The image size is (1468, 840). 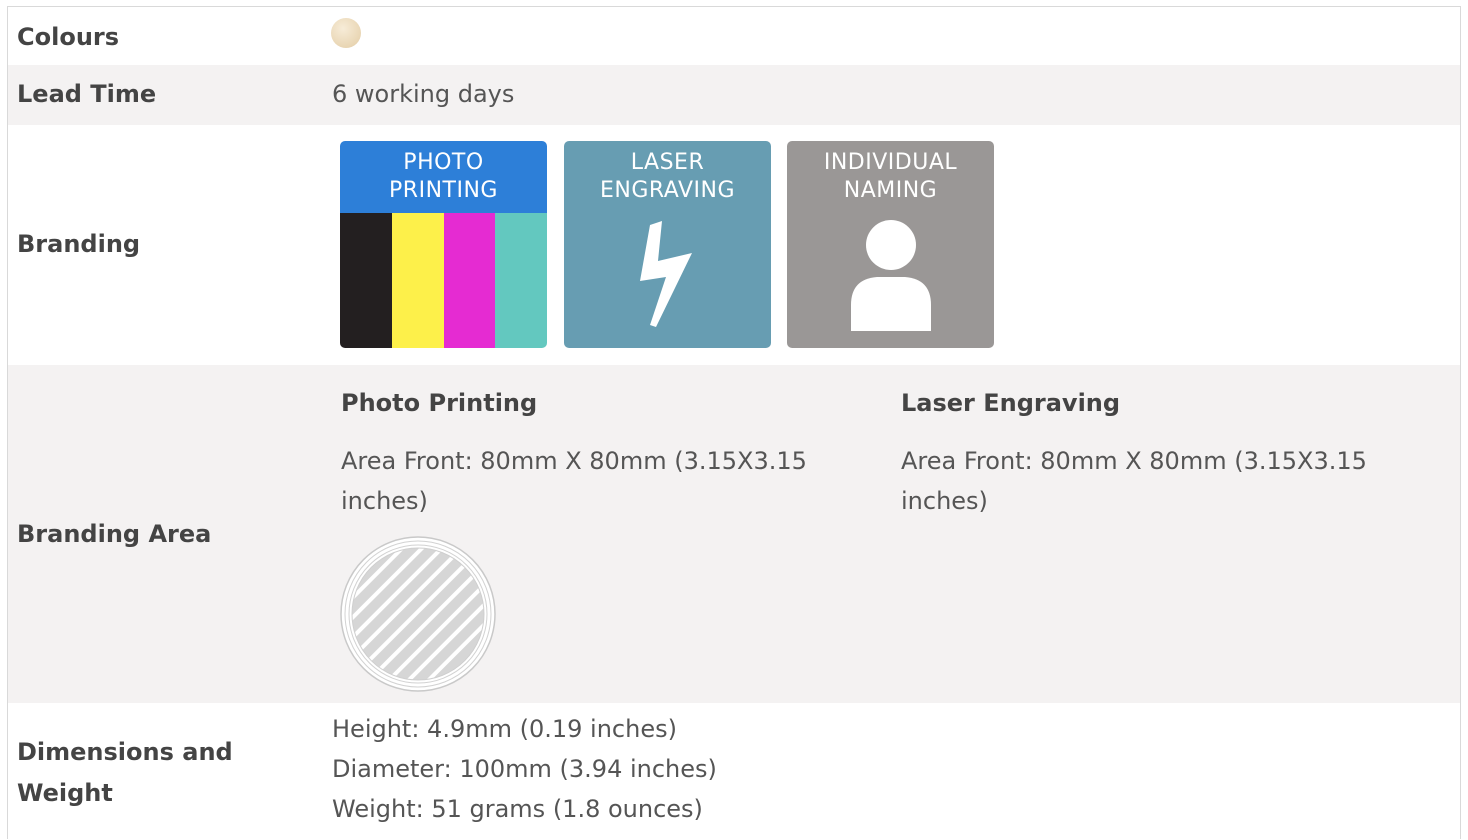 What do you see at coordinates (504, 729) in the screenshot?
I see `height-value: Height: 4.9mm (0.19 inches)` at bounding box center [504, 729].